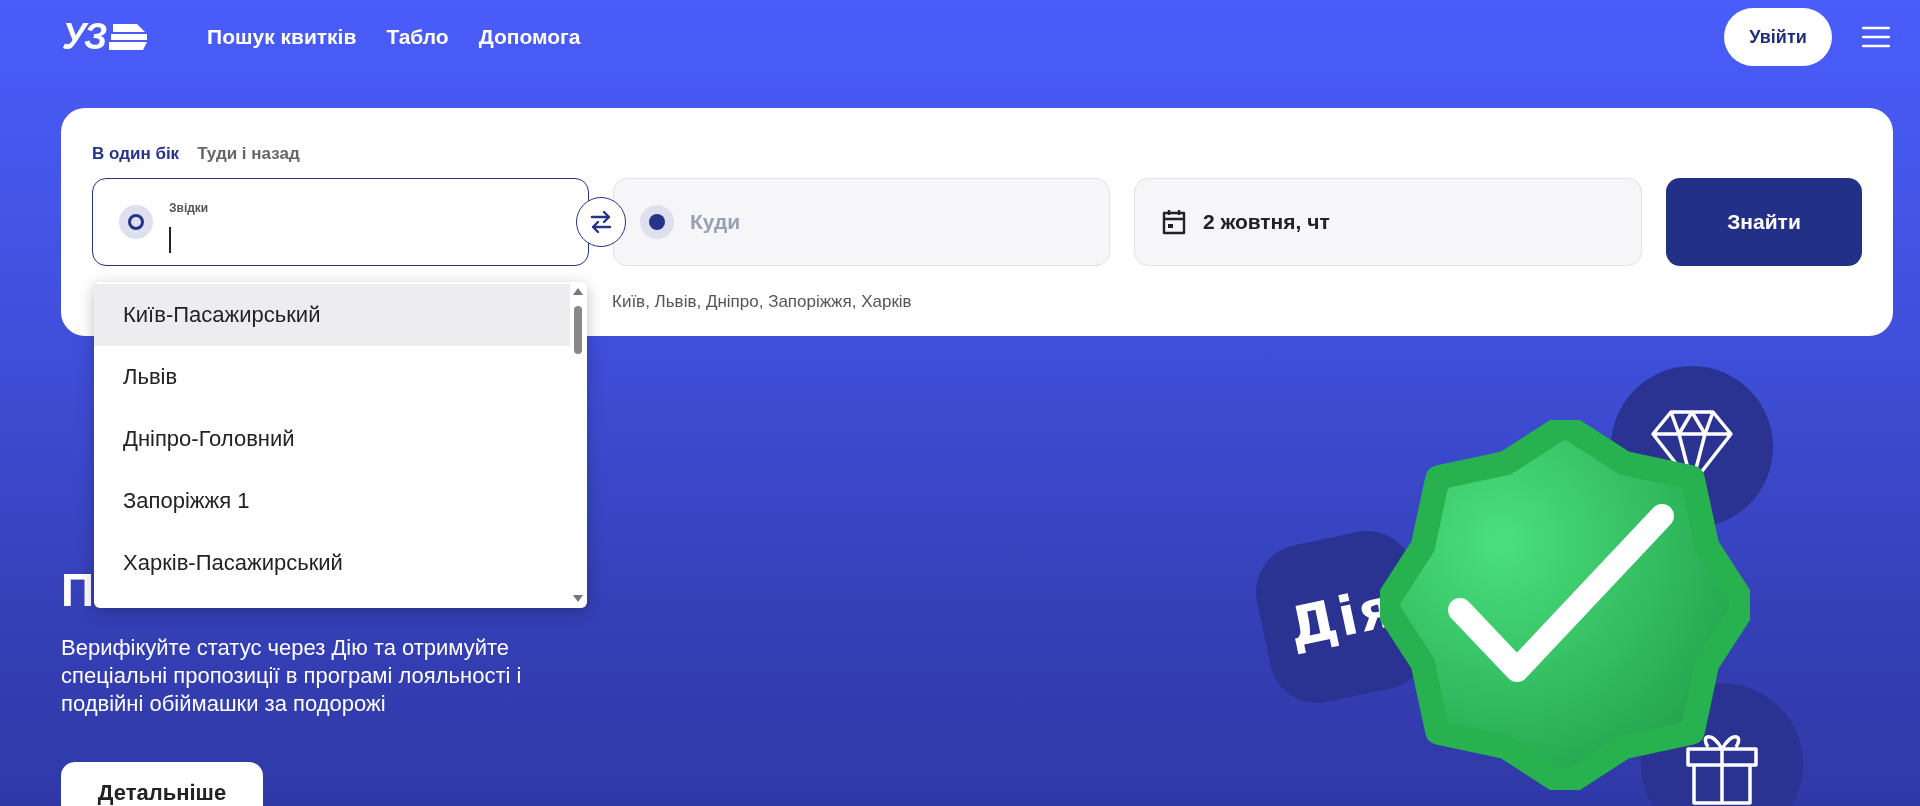 Image resolution: width=1920 pixels, height=806 pixels. Describe the element at coordinates (1174, 222) in the screenshot. I see `calendar-icon` at that location.